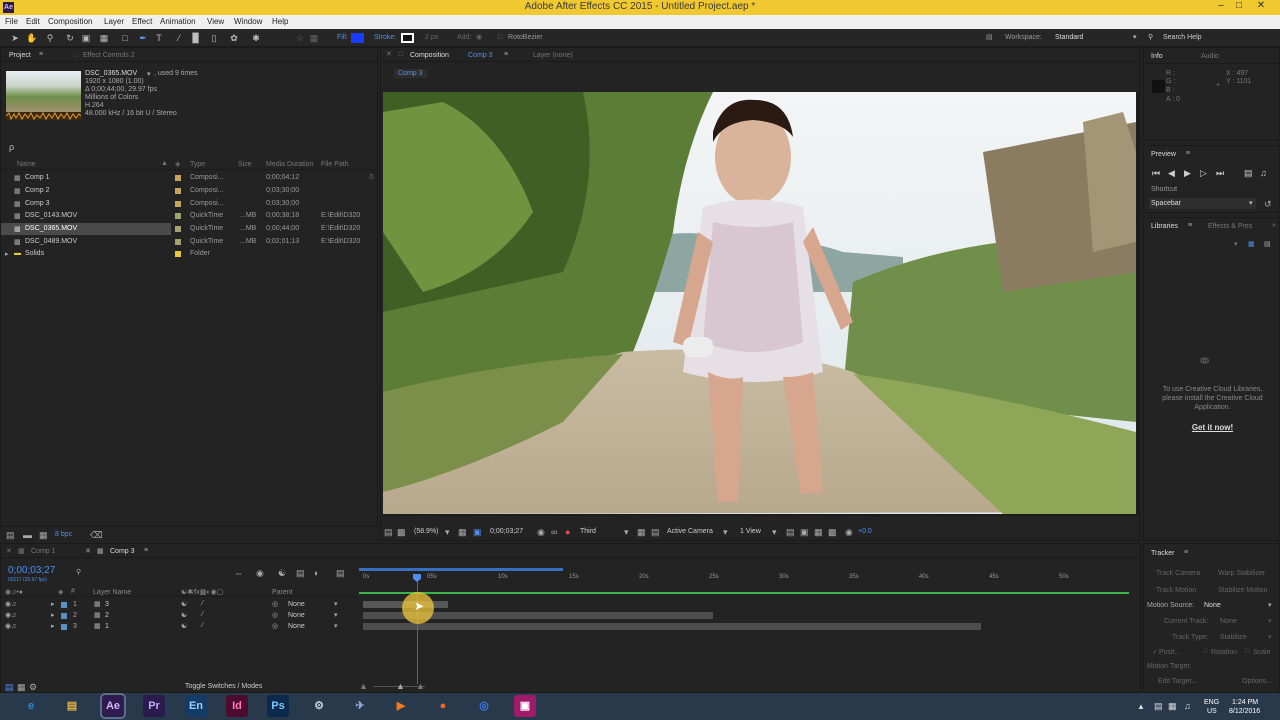 This screenshot has width=1280, height=720. What do you see at coordinates (1228, 621) in the screenshot?
I see `current-track-select: None` at bounding box center [1228, 621].